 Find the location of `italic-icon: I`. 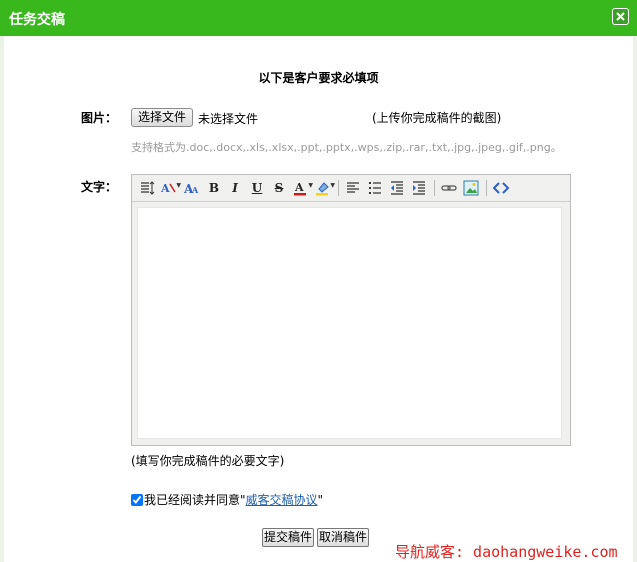

italic-icon: I is located at coordinates (235, 188).